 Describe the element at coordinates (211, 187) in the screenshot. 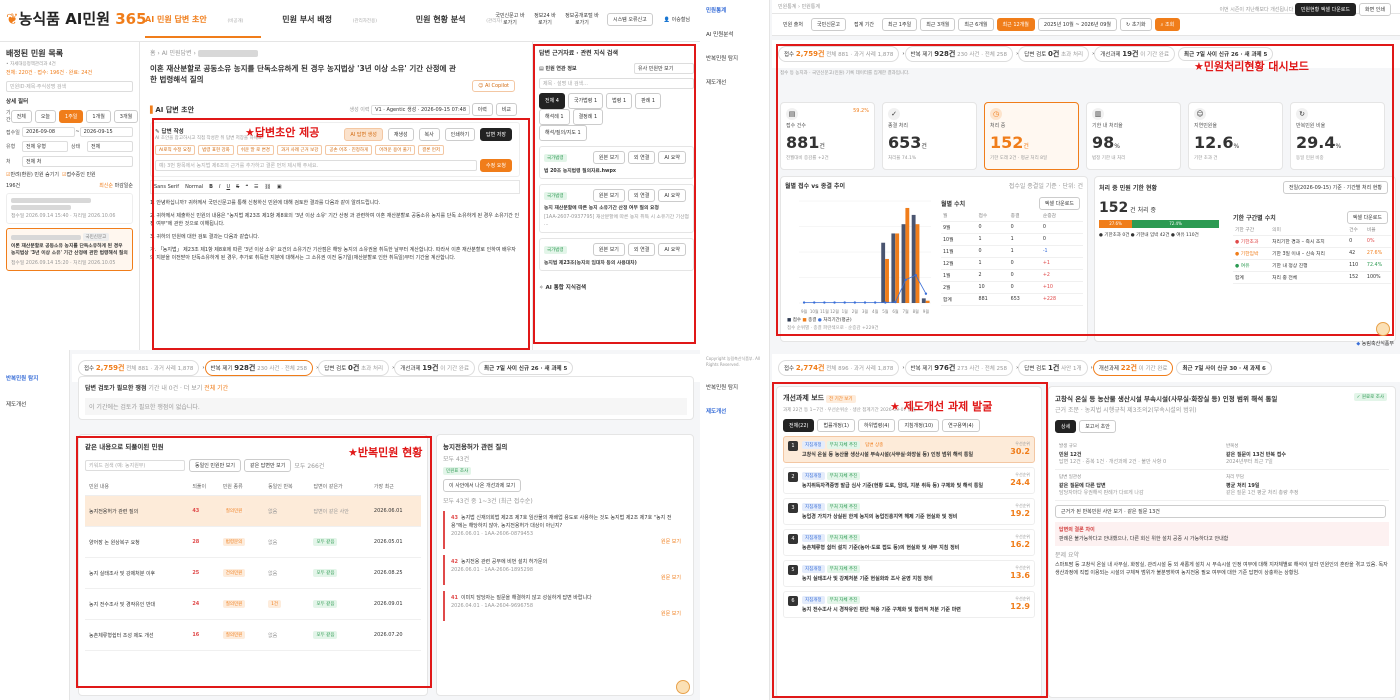

I see `bold-icon: B` at that location.